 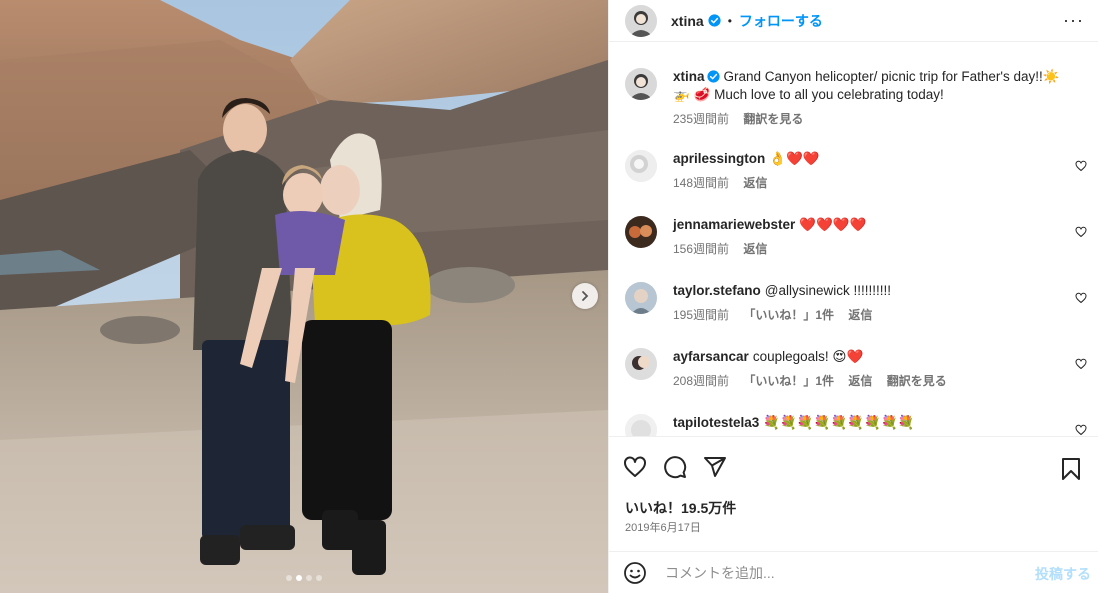 What do you see at coordinates (870, 249) in the screenshot?
I see `comment-meta: 156週間前 返信` at bounding box center [870, 249].